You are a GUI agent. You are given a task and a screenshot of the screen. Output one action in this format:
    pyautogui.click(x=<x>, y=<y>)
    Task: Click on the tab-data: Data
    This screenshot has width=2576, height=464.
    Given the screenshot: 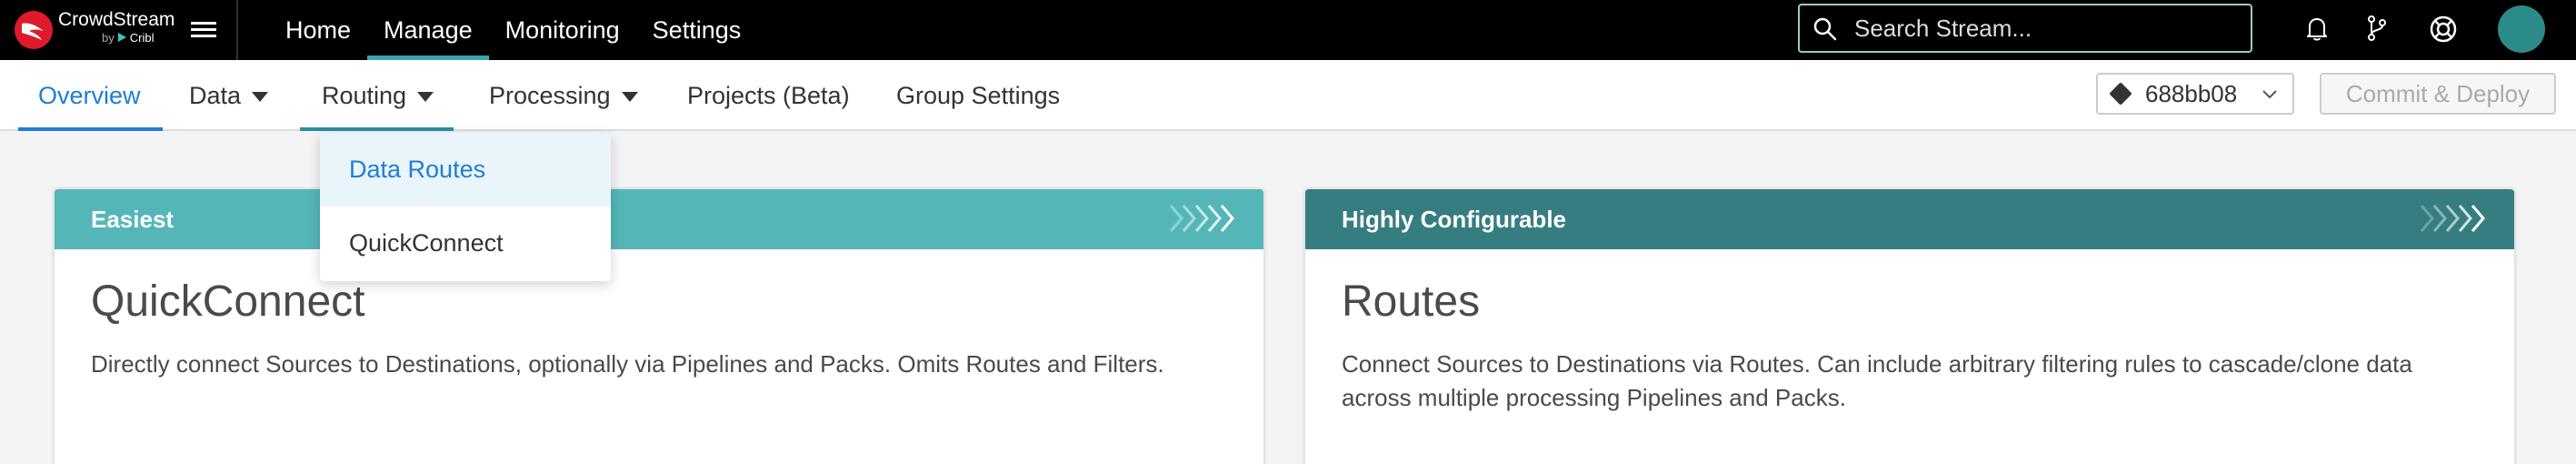 What is the action you would take?
    pyautogui.click(x=229, y=95)
    